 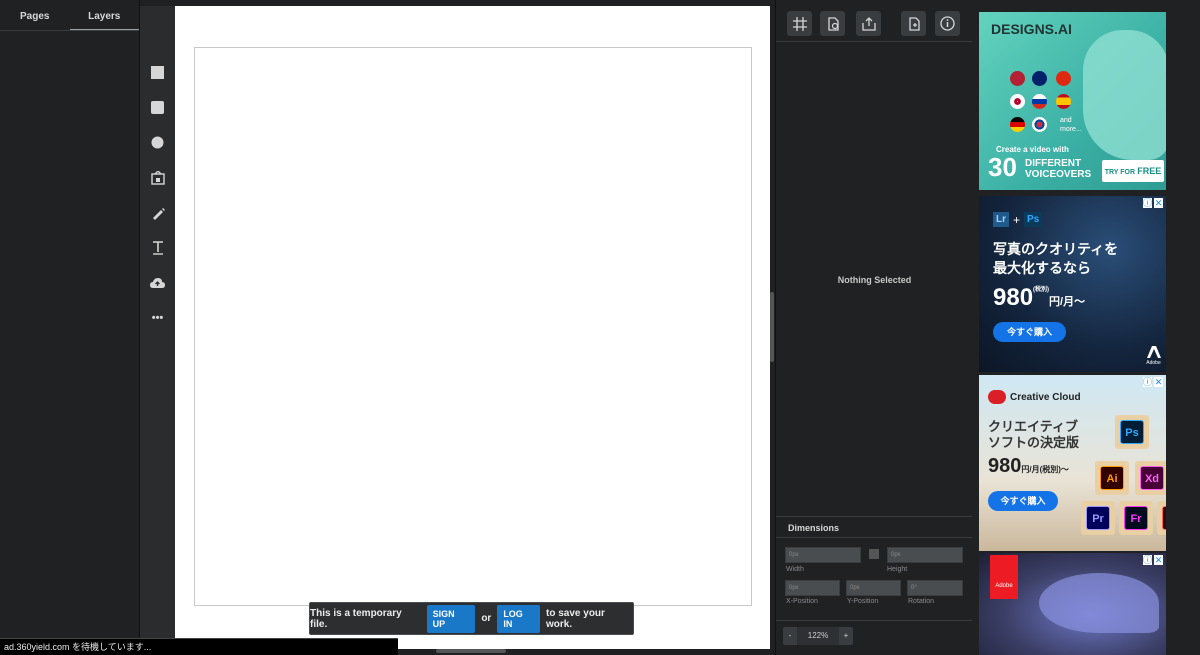 I want to click on aspect-lock-icon, so click(x=874, y=554).